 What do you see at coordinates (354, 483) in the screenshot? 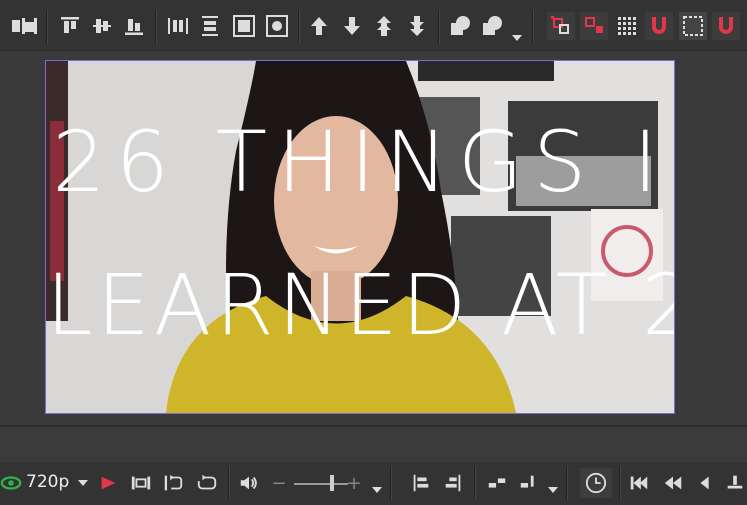
I see `plus-icon: +` at bounding box center [354, 483].